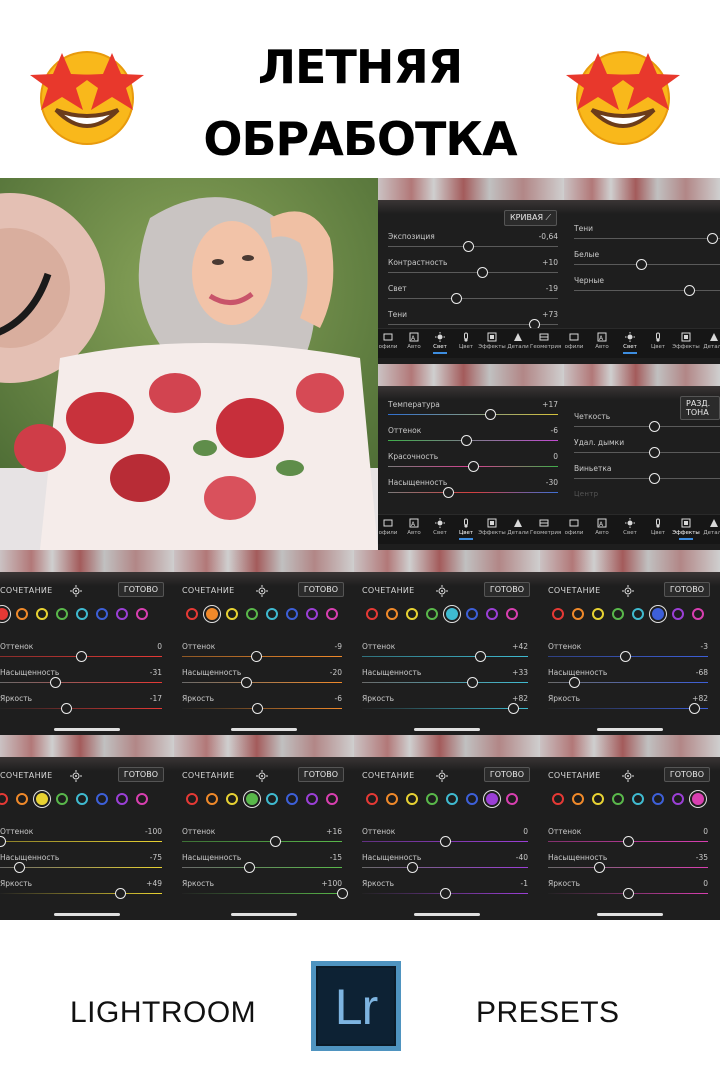 The width and height of the screenshot is (720, 1080). I want to click on toolbar-tab: офили, so click(576, 341).